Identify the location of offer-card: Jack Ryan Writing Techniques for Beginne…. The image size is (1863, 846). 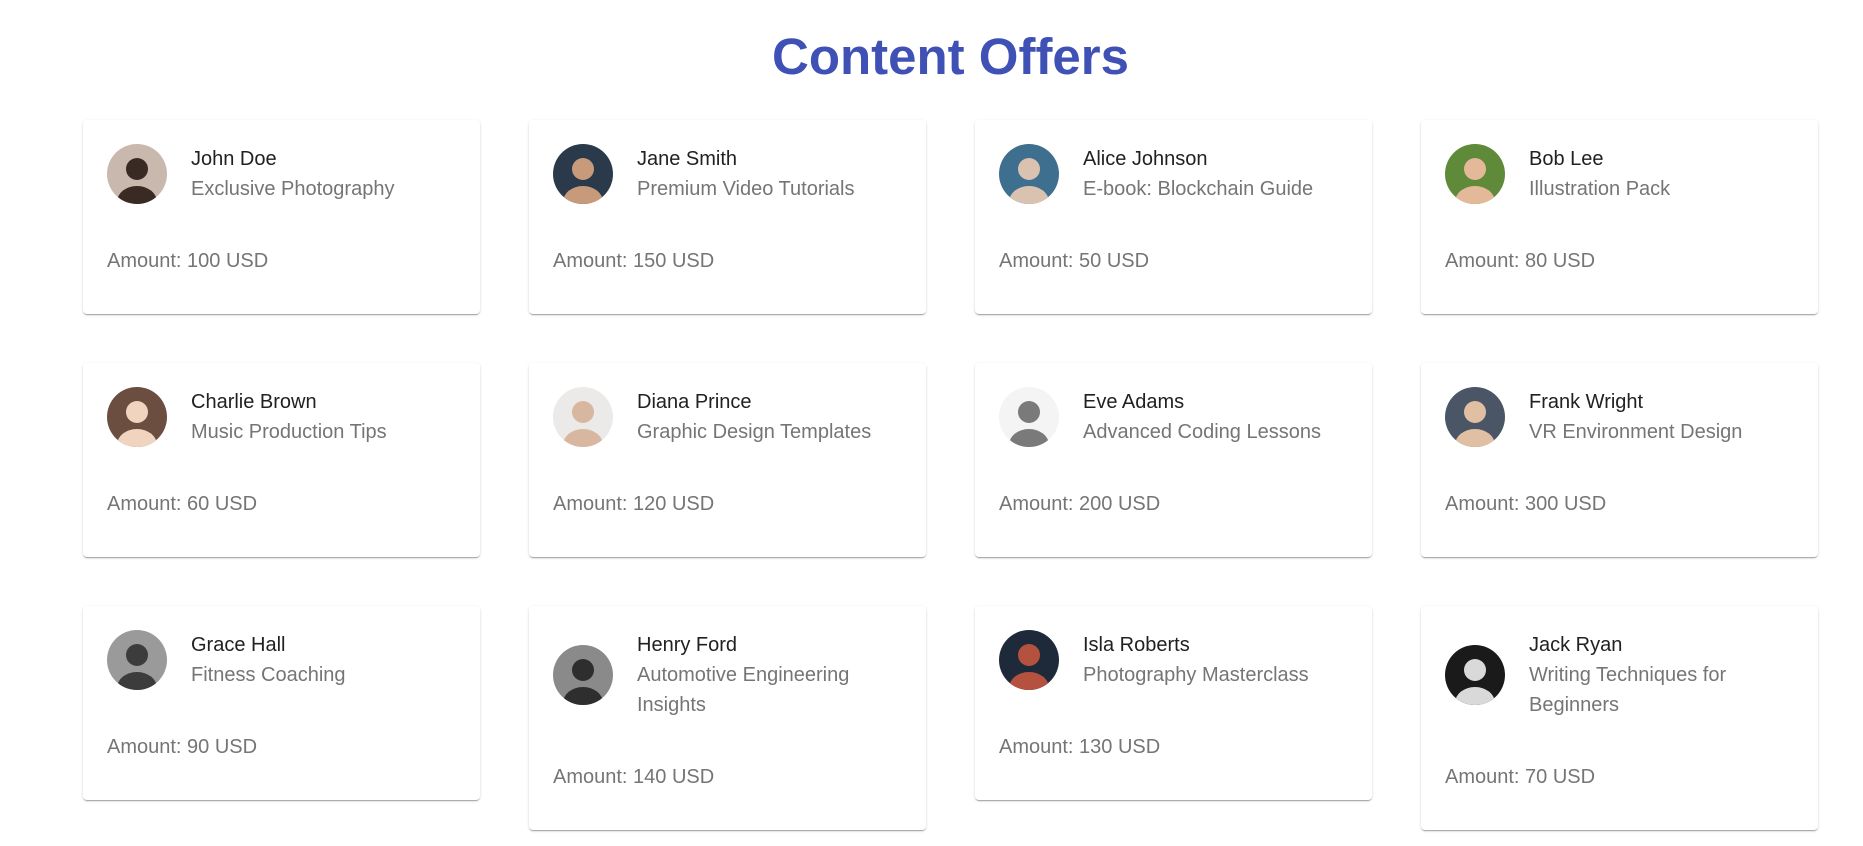
(1619, 718).